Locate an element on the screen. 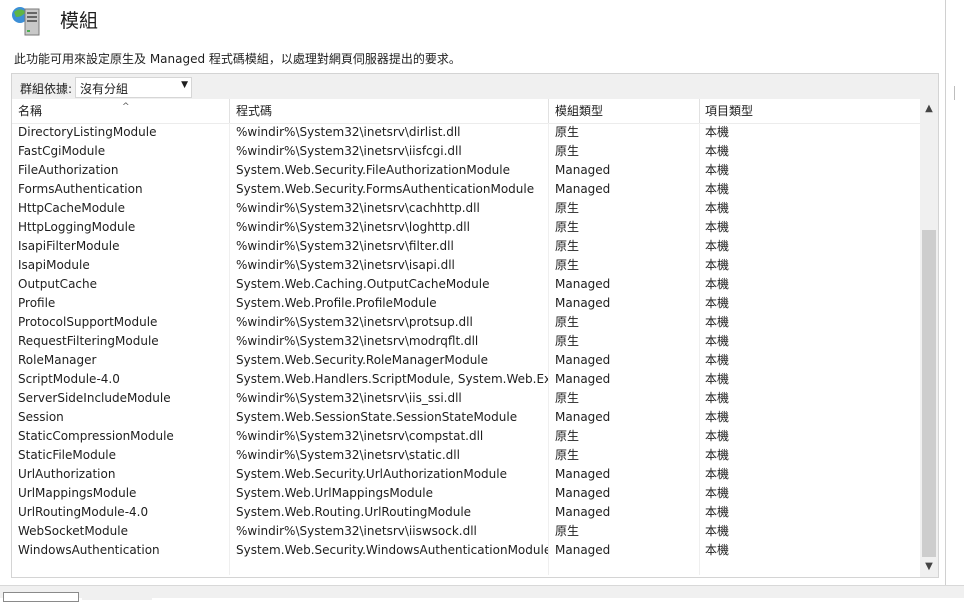 This screenshot has width=964, height=602. vertical-scrollbar: ▲ ▼ is located at coordinates (929, 338).